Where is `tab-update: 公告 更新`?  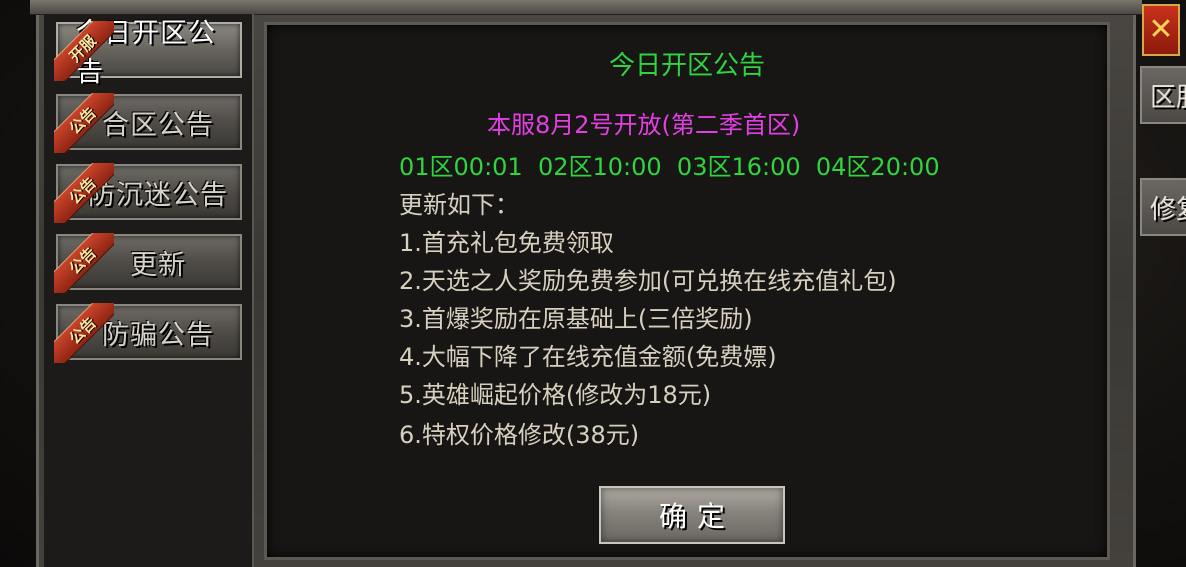
tab-update: 公告 更新 is located at coordinates (148, 263).